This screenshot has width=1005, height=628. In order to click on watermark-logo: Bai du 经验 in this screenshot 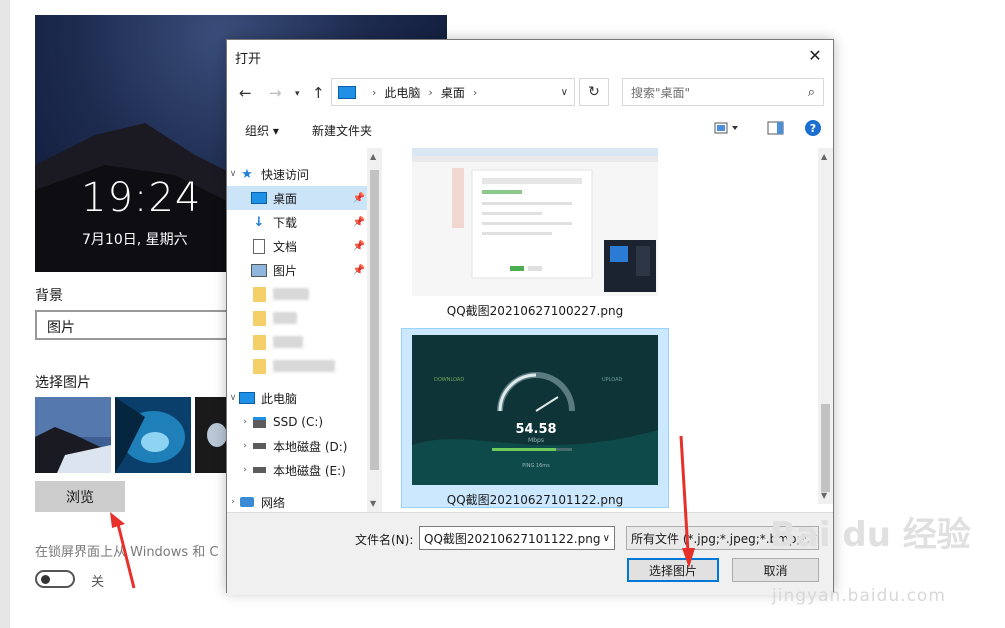, I will do `click(870, 535)`.